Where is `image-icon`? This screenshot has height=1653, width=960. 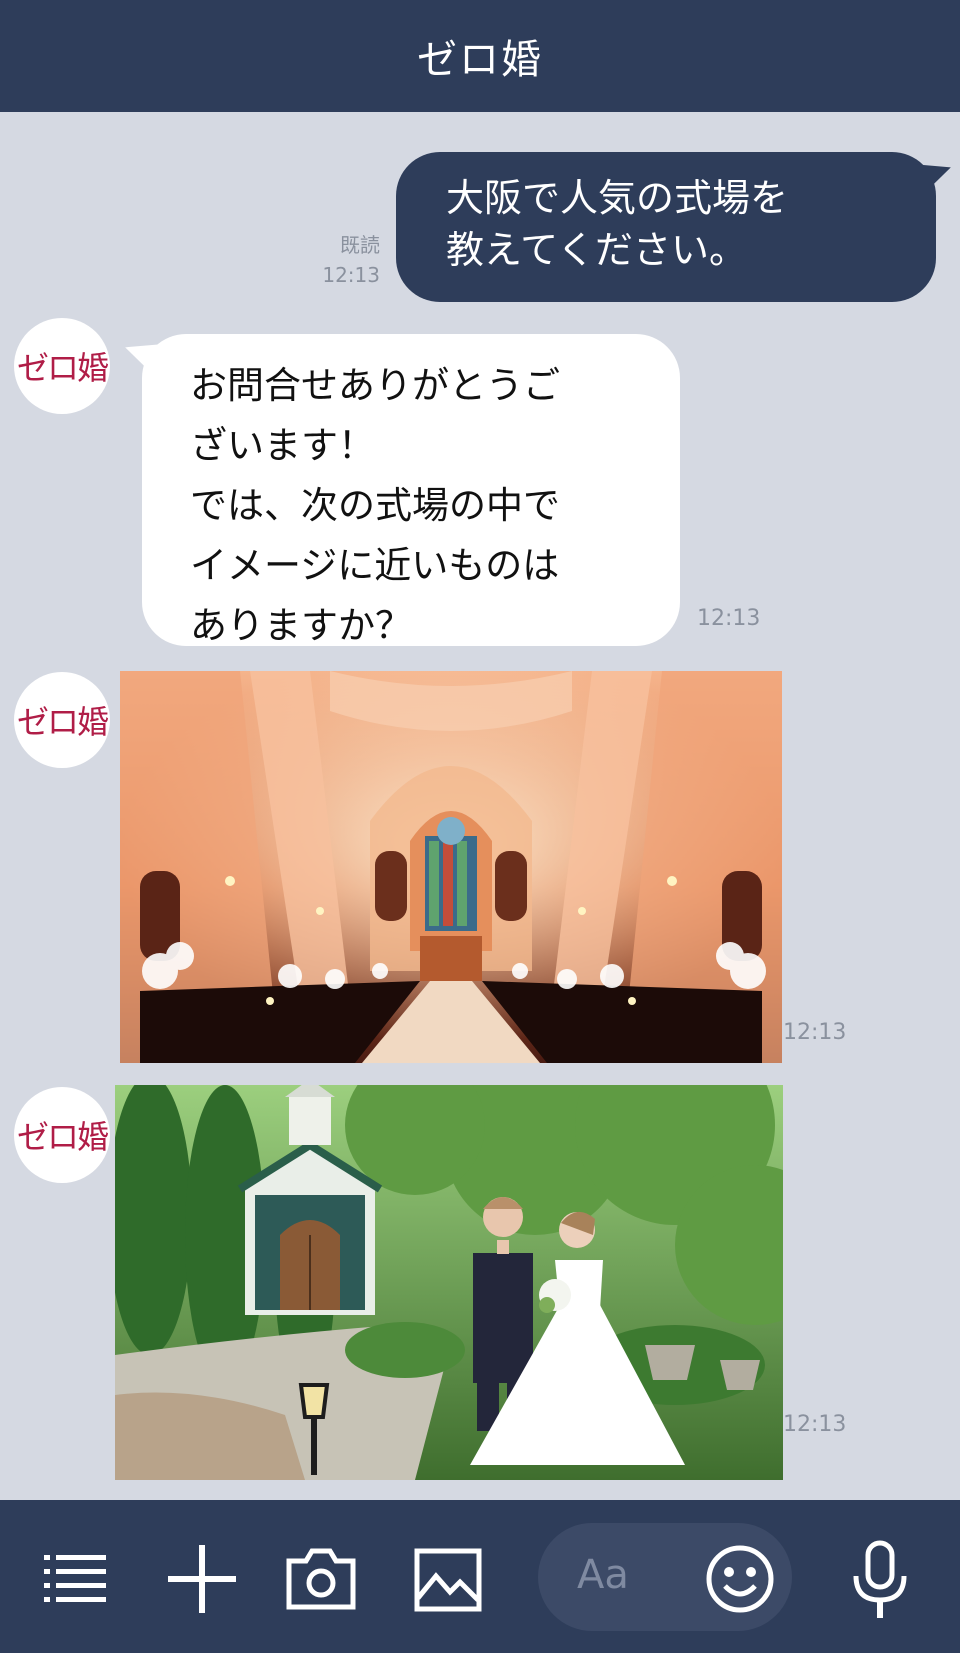
image-icon is located at coordinates (448, 1580).